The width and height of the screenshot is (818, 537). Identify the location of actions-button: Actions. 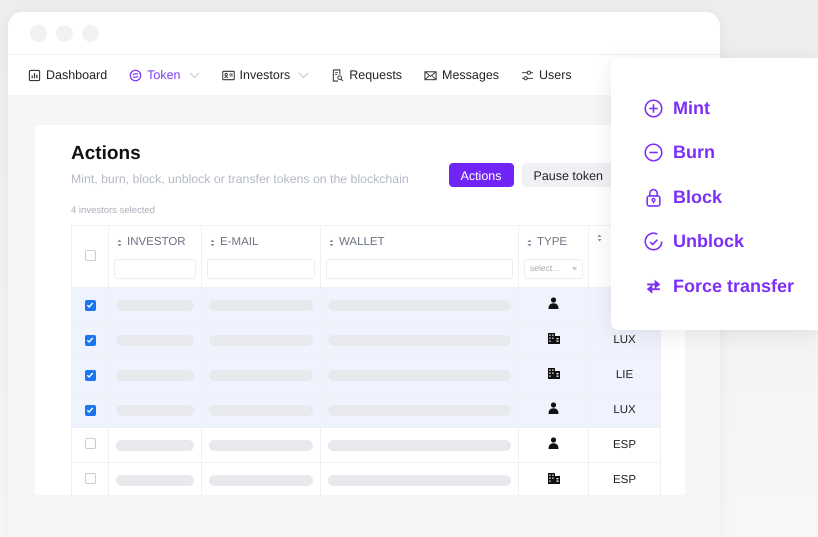
(481, 175).